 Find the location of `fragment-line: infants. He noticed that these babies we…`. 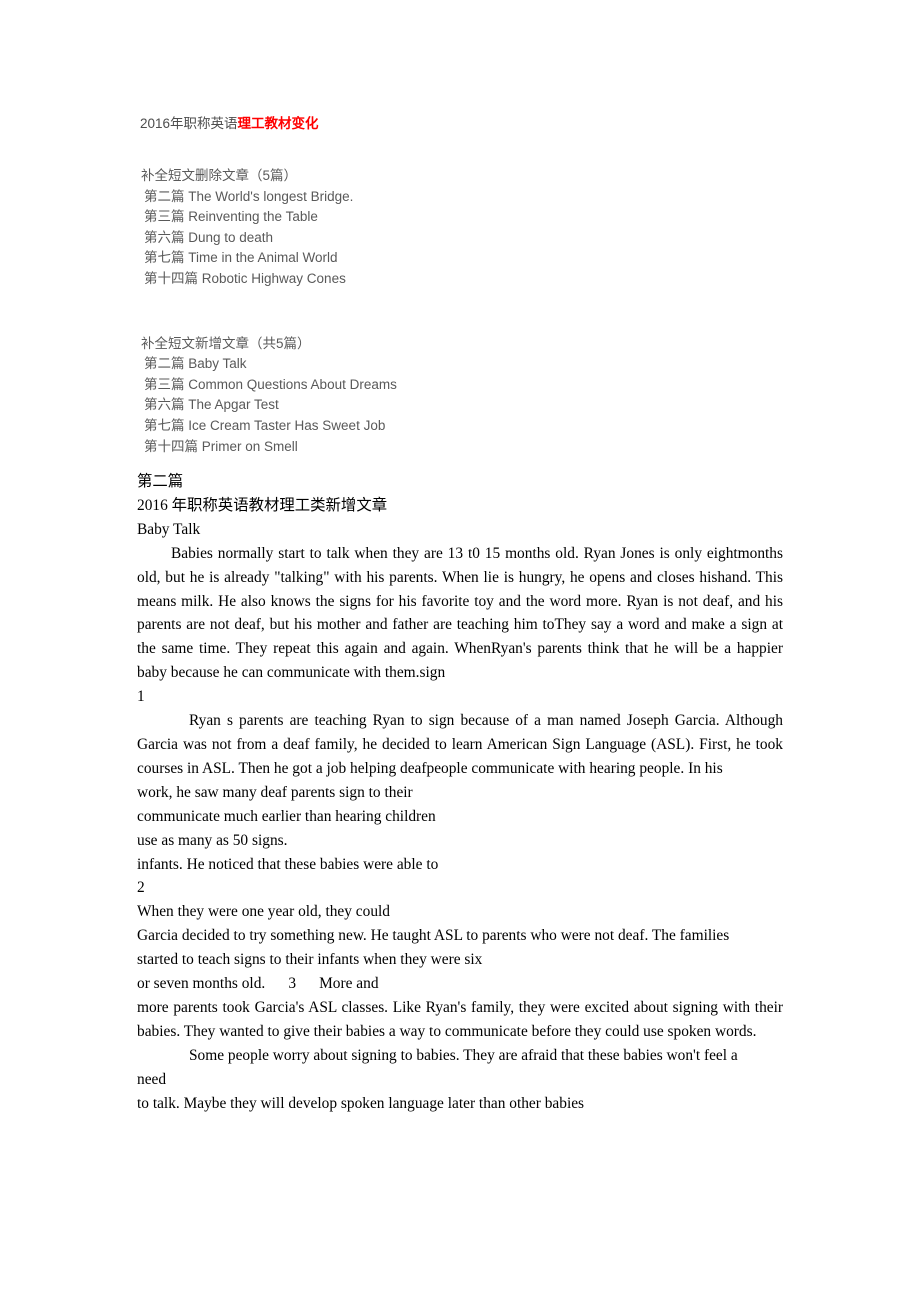

fragment-line: infants. He noticed that these babies we… is located at coordinates (288, 864).